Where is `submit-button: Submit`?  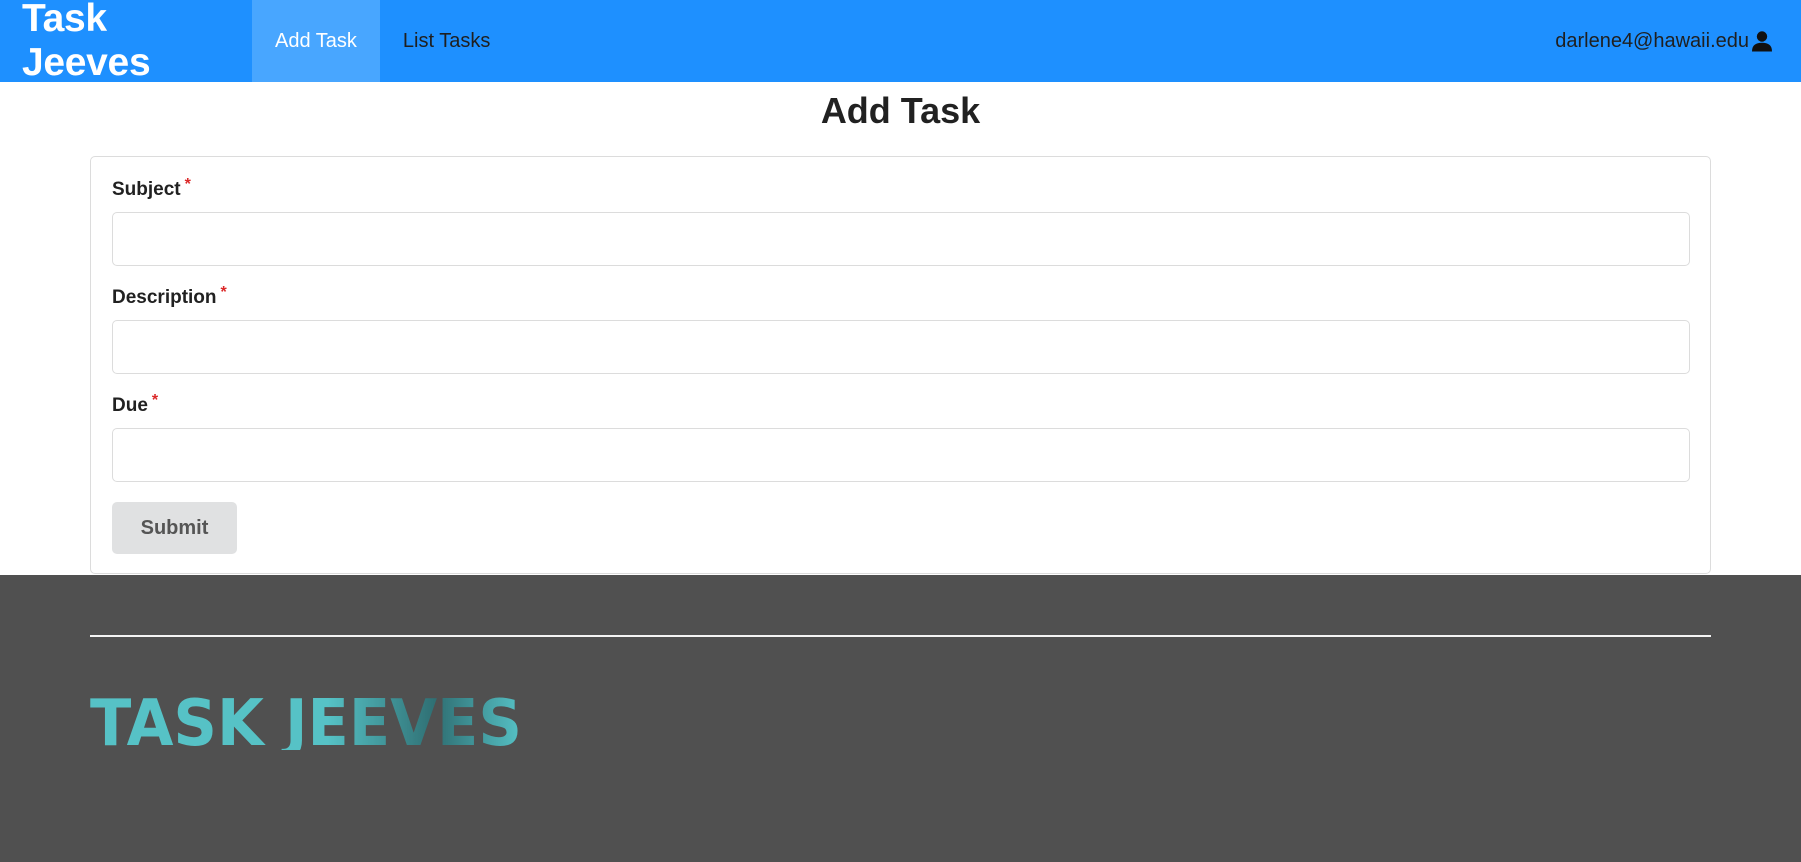
submit-button: Submit is located at coordinates (174, 528).